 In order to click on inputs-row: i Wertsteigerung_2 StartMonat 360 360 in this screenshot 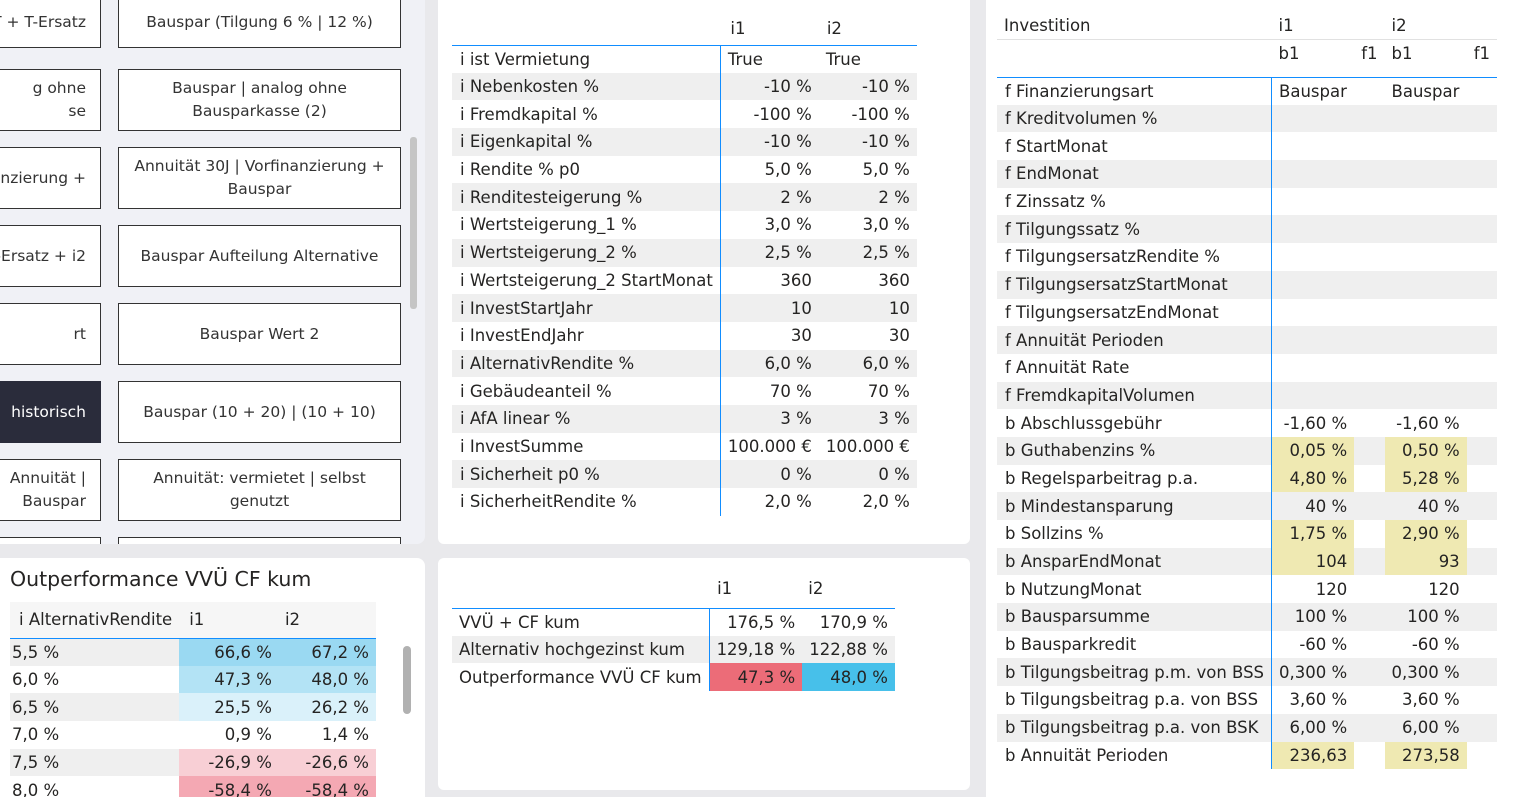, I will do `click(684, 280)`.